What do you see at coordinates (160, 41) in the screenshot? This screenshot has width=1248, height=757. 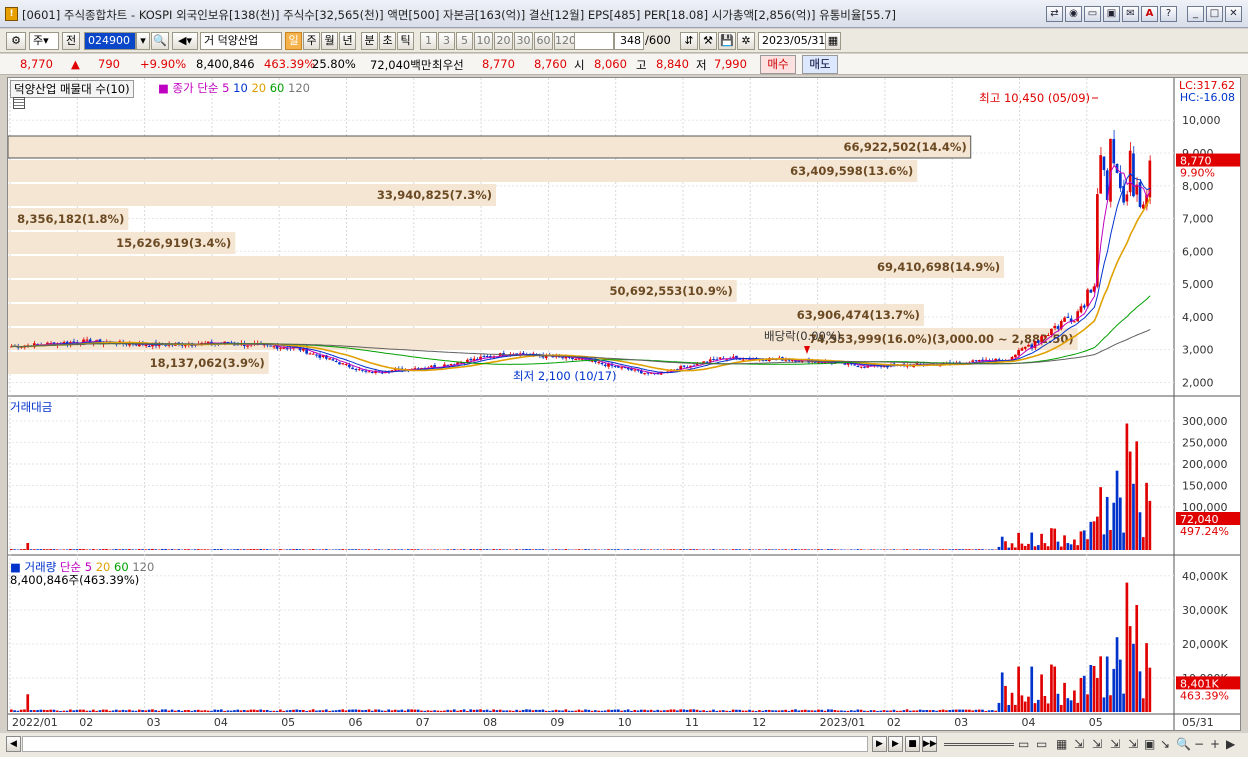 I see `search-icon: 🔍` at bounding box center [160, 41].